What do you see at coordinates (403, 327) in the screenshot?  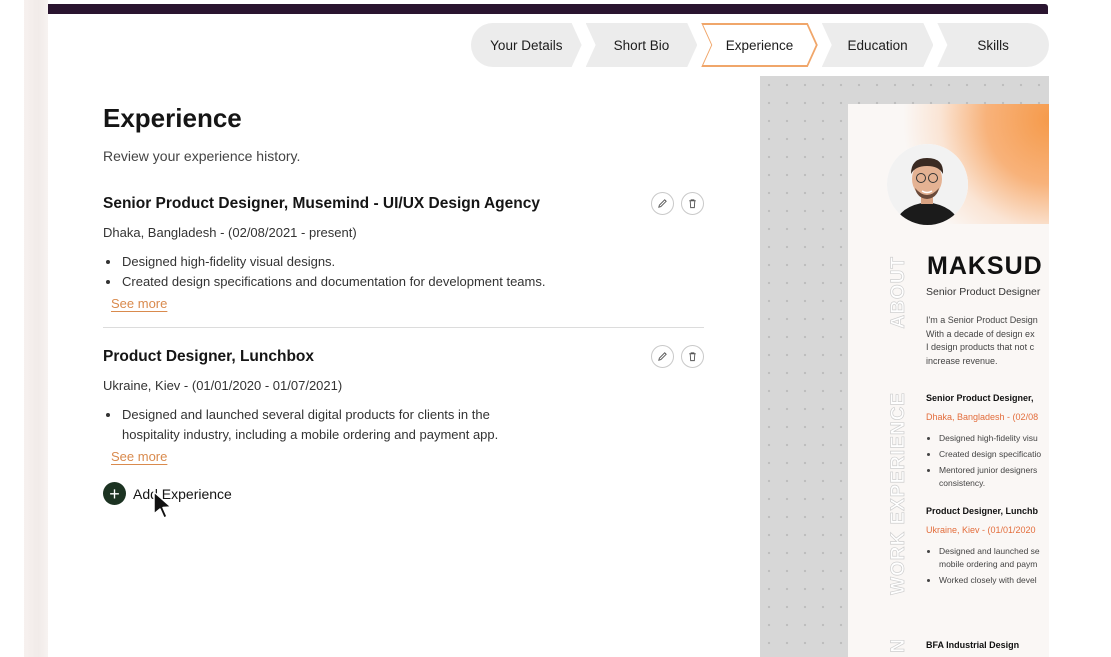 I see `divider` at bounding box center [403, 327].